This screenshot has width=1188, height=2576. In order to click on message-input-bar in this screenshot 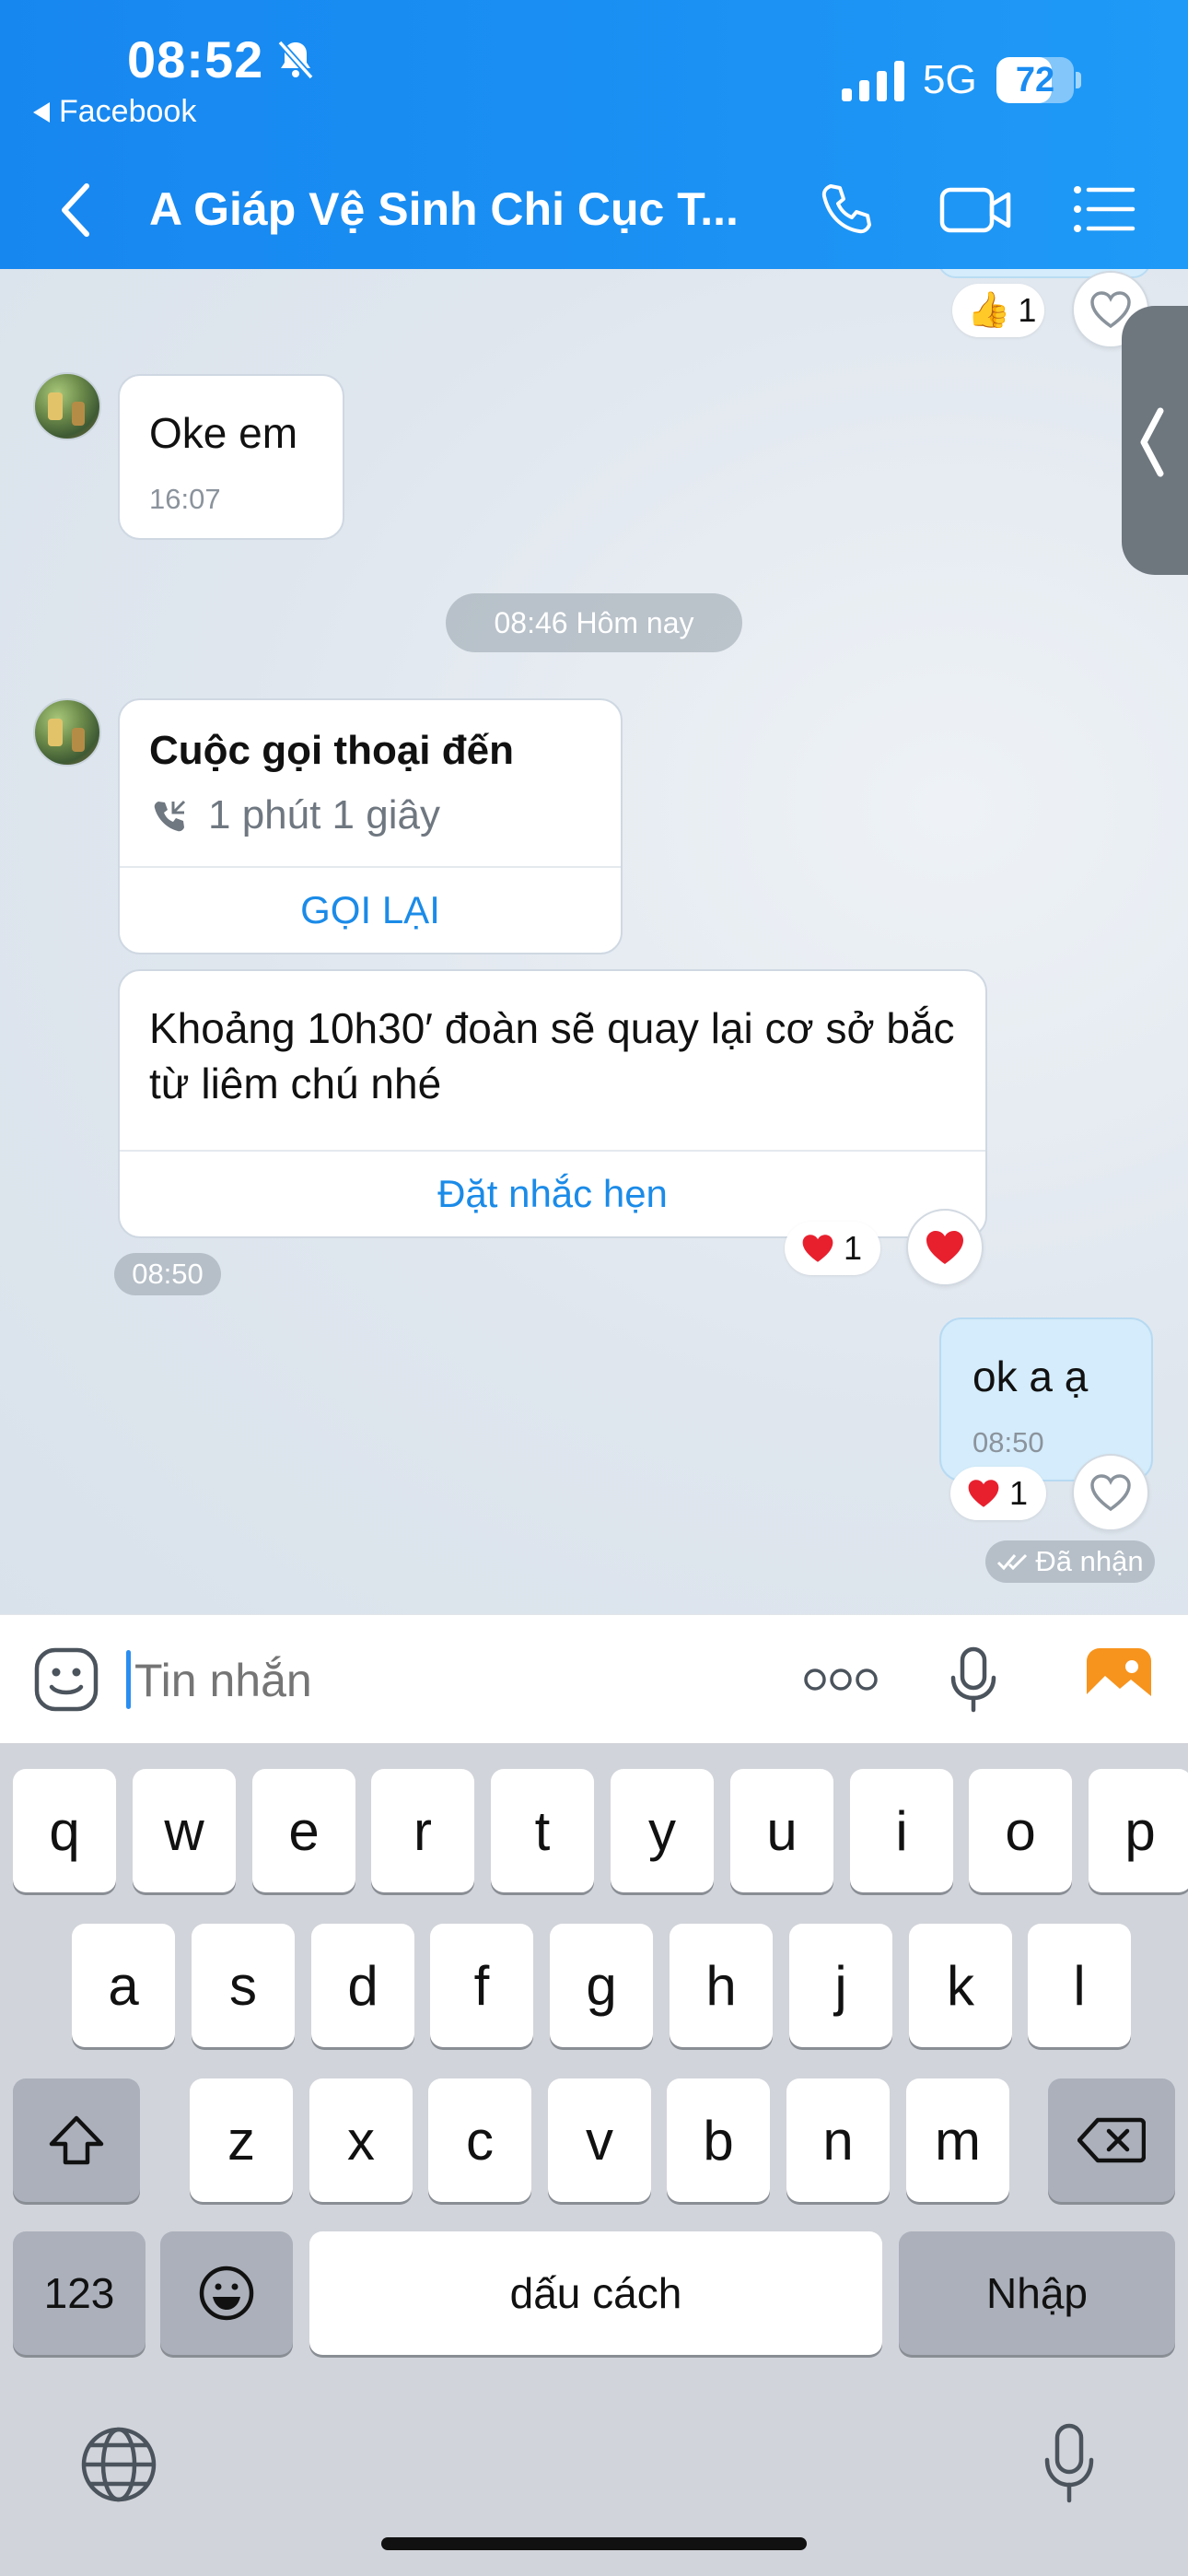, I will do `click(594, 1678)`.